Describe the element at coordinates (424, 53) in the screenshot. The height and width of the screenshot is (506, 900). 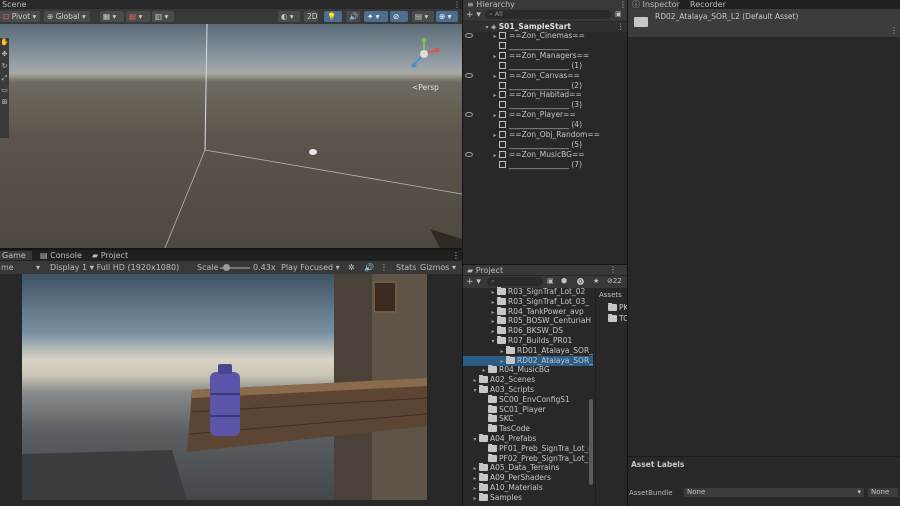
I see `view-gizmo` at that location.